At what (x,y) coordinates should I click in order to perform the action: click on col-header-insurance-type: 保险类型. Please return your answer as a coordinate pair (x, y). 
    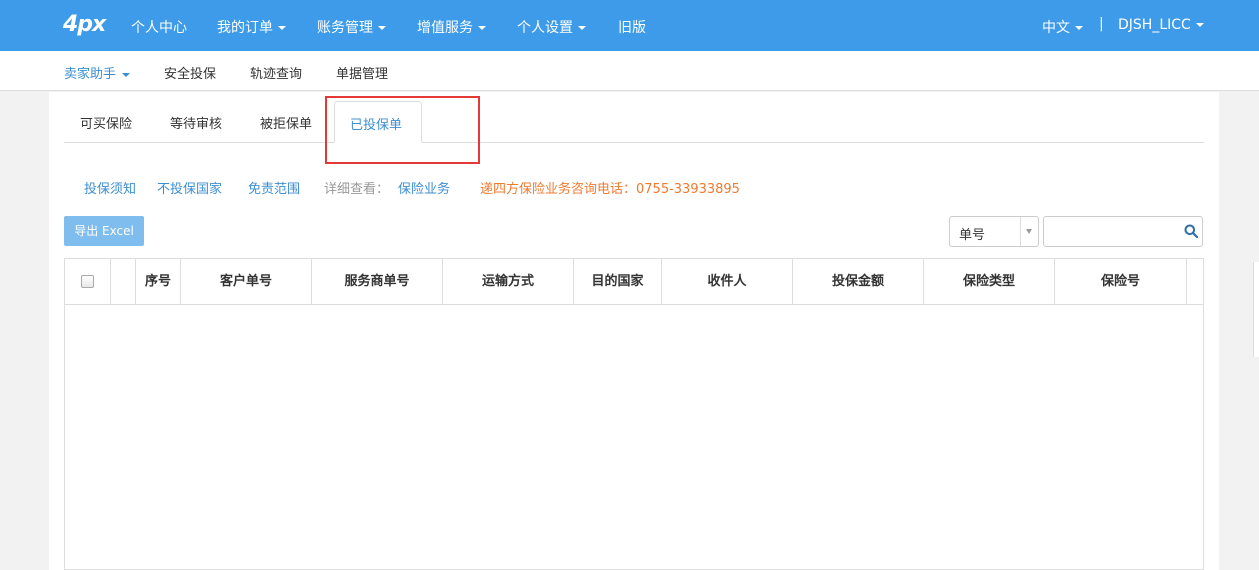
    Looking at the image, I should click on (989, 281).